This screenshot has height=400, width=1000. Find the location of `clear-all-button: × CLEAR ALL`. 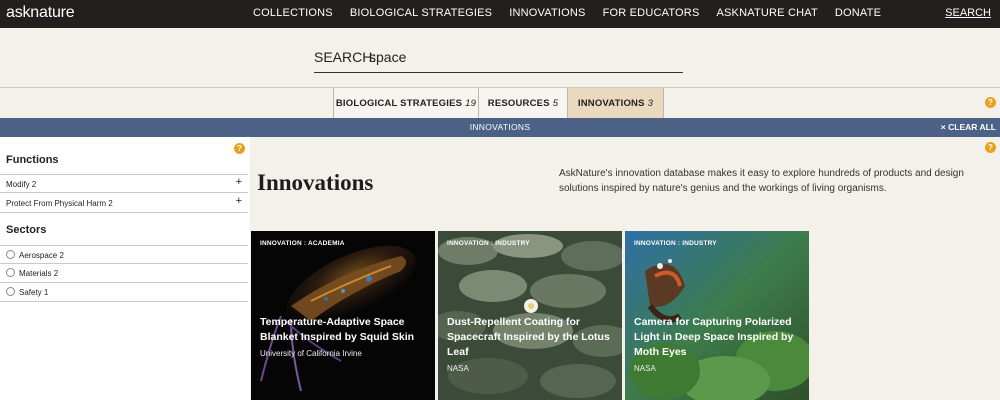

clear-all-button: × CLEAR ALL is located at coordinates (968, 127).